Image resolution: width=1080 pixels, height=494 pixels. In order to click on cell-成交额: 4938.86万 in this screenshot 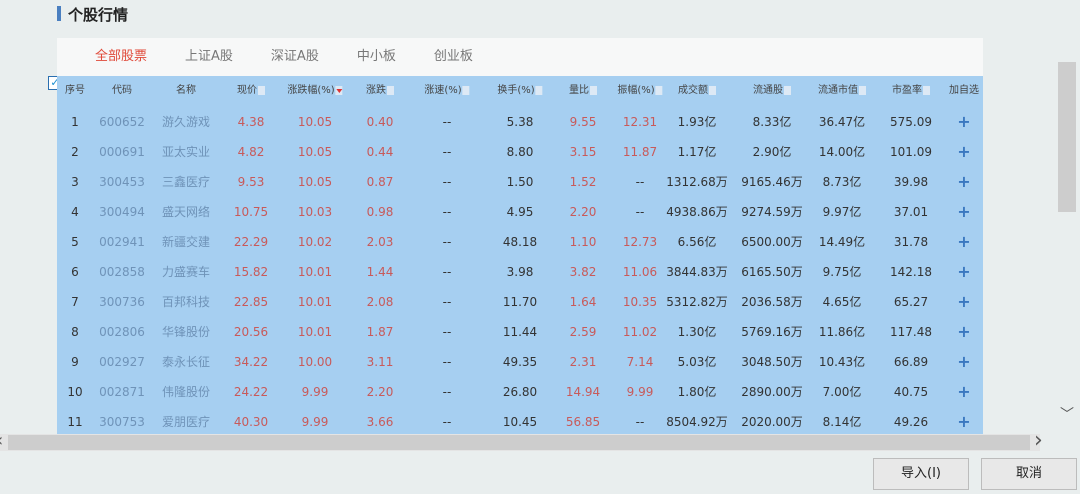, I will do `click(697, 212)`.